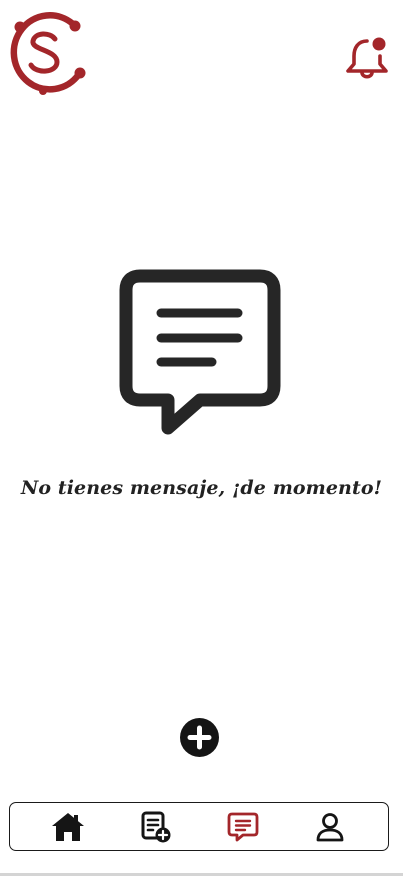 This screenshot has height=876, width=403. I want to click on user-icon, so click(330, 826).